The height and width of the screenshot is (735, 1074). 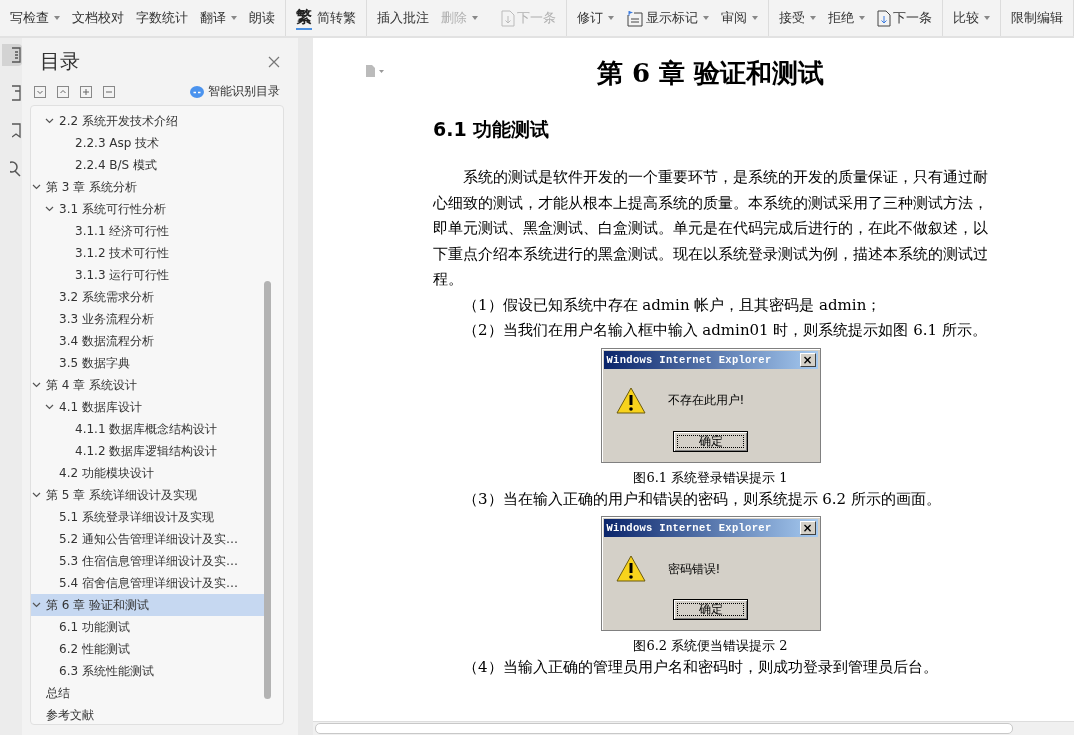 What do you see at coordinates (109, 91) in the screenshot?
I see `minus-icon` at bounding box center [109, 91].